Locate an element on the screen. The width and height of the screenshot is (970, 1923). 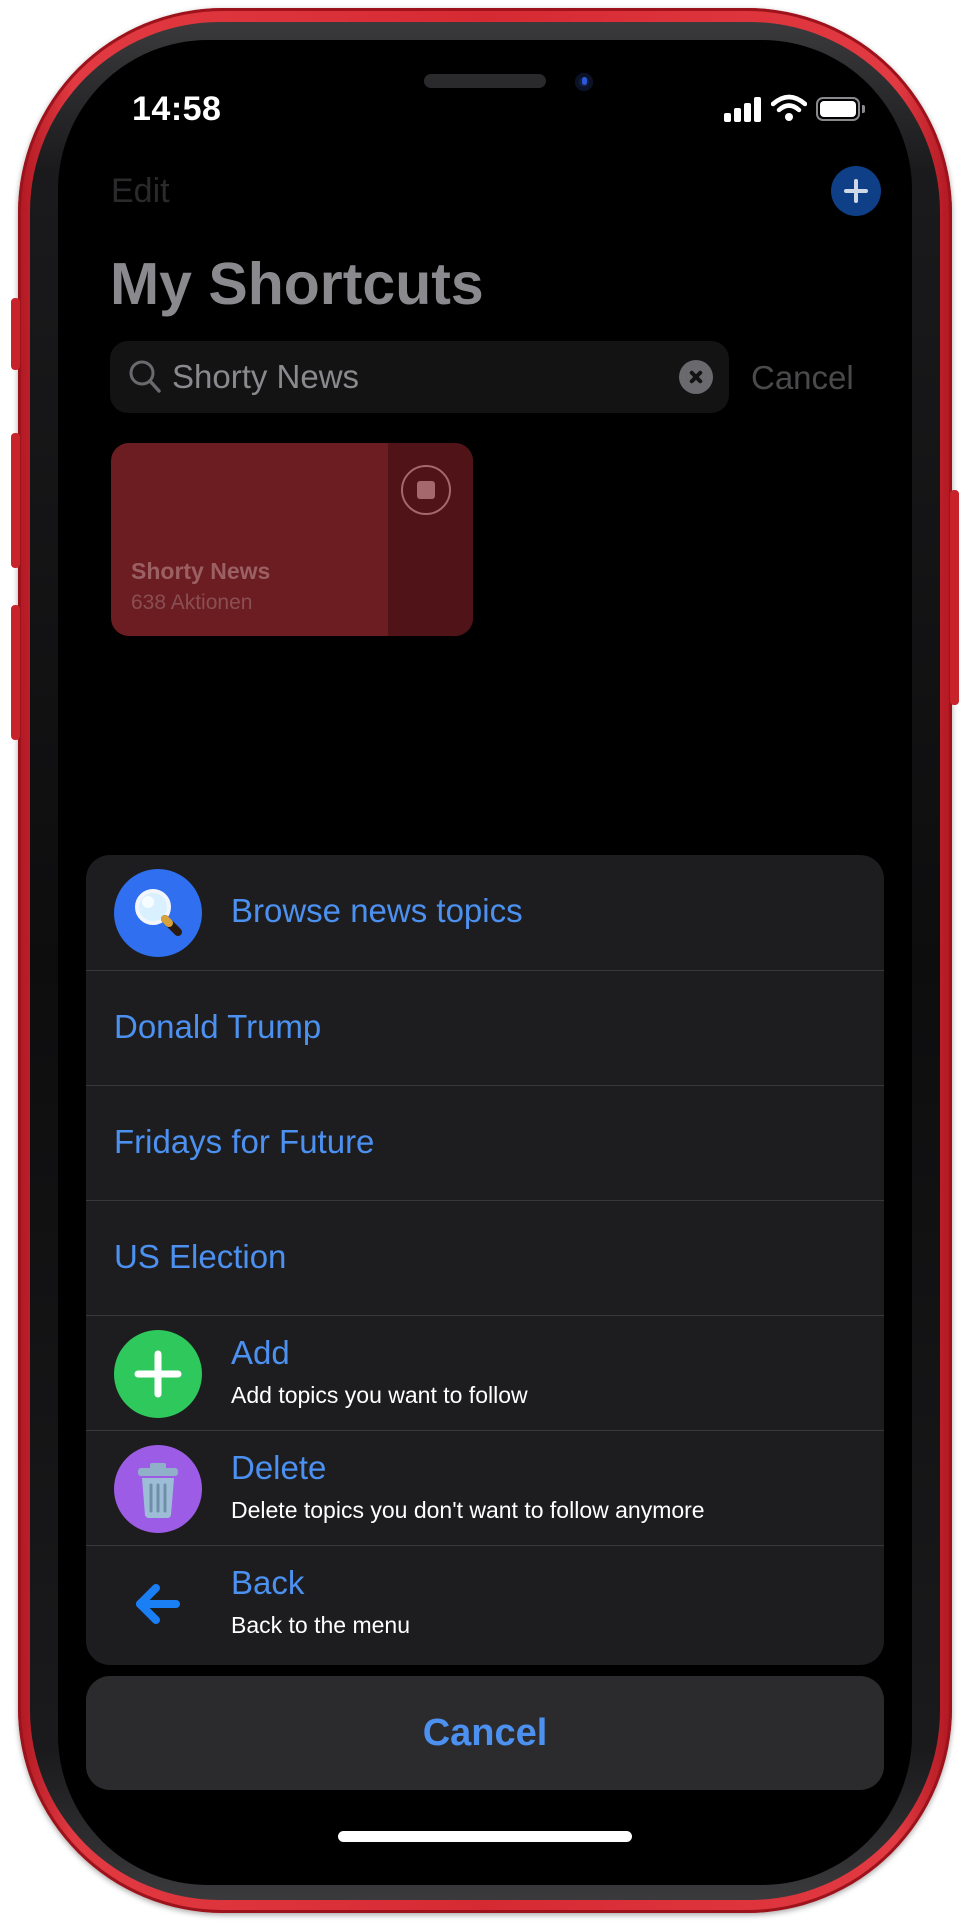
shortcut-card: Shorty News 638 Aktionen is located at coordinates (292, 539).